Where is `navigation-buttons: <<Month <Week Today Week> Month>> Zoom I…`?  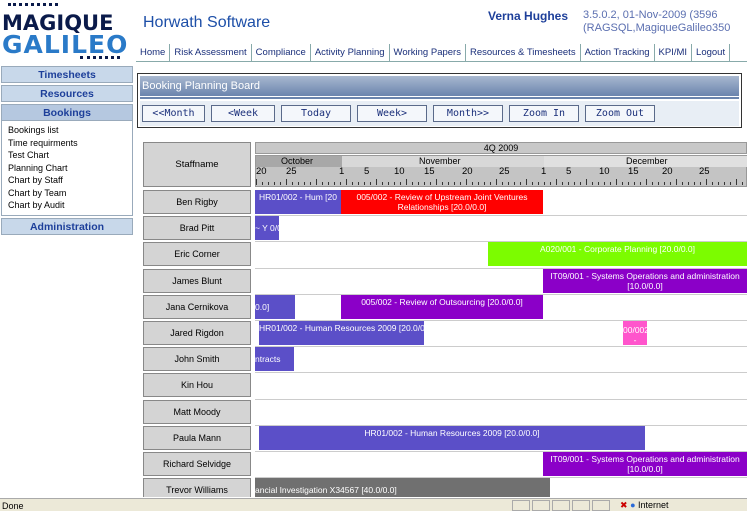
navigation-buttons: <<Month <Week Today Week> Month>> Zoom I… is located at coordinates (439, 113).